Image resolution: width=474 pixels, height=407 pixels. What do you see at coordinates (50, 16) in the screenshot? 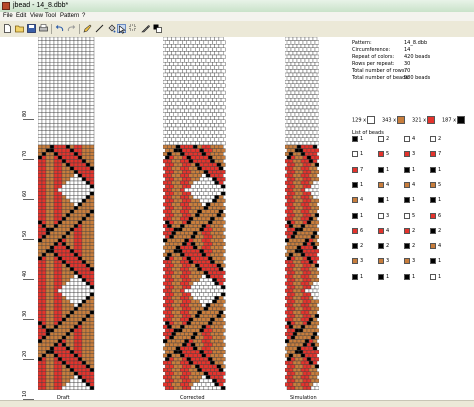
I see `menu-tool: Tool` at bounding box center [50, 16].